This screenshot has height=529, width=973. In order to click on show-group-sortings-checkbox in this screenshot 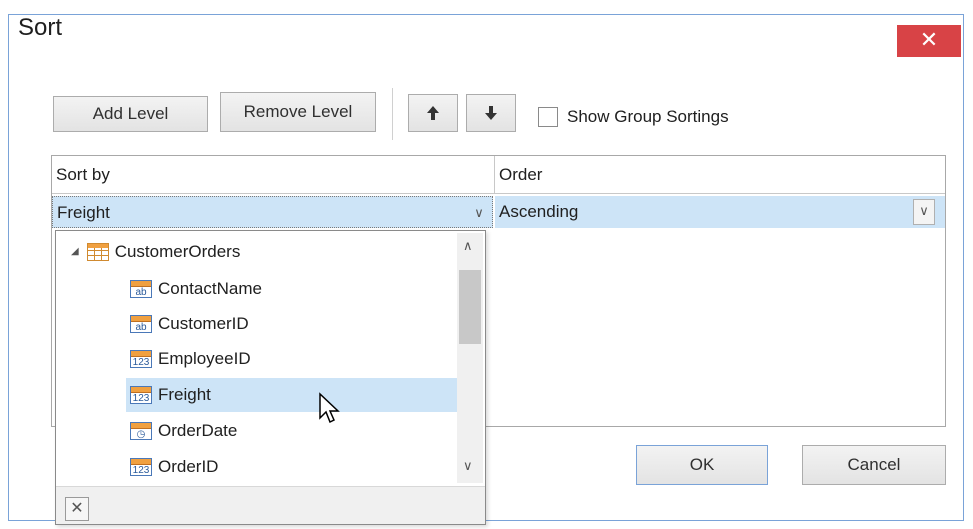, I will do `click(548, 117)`.